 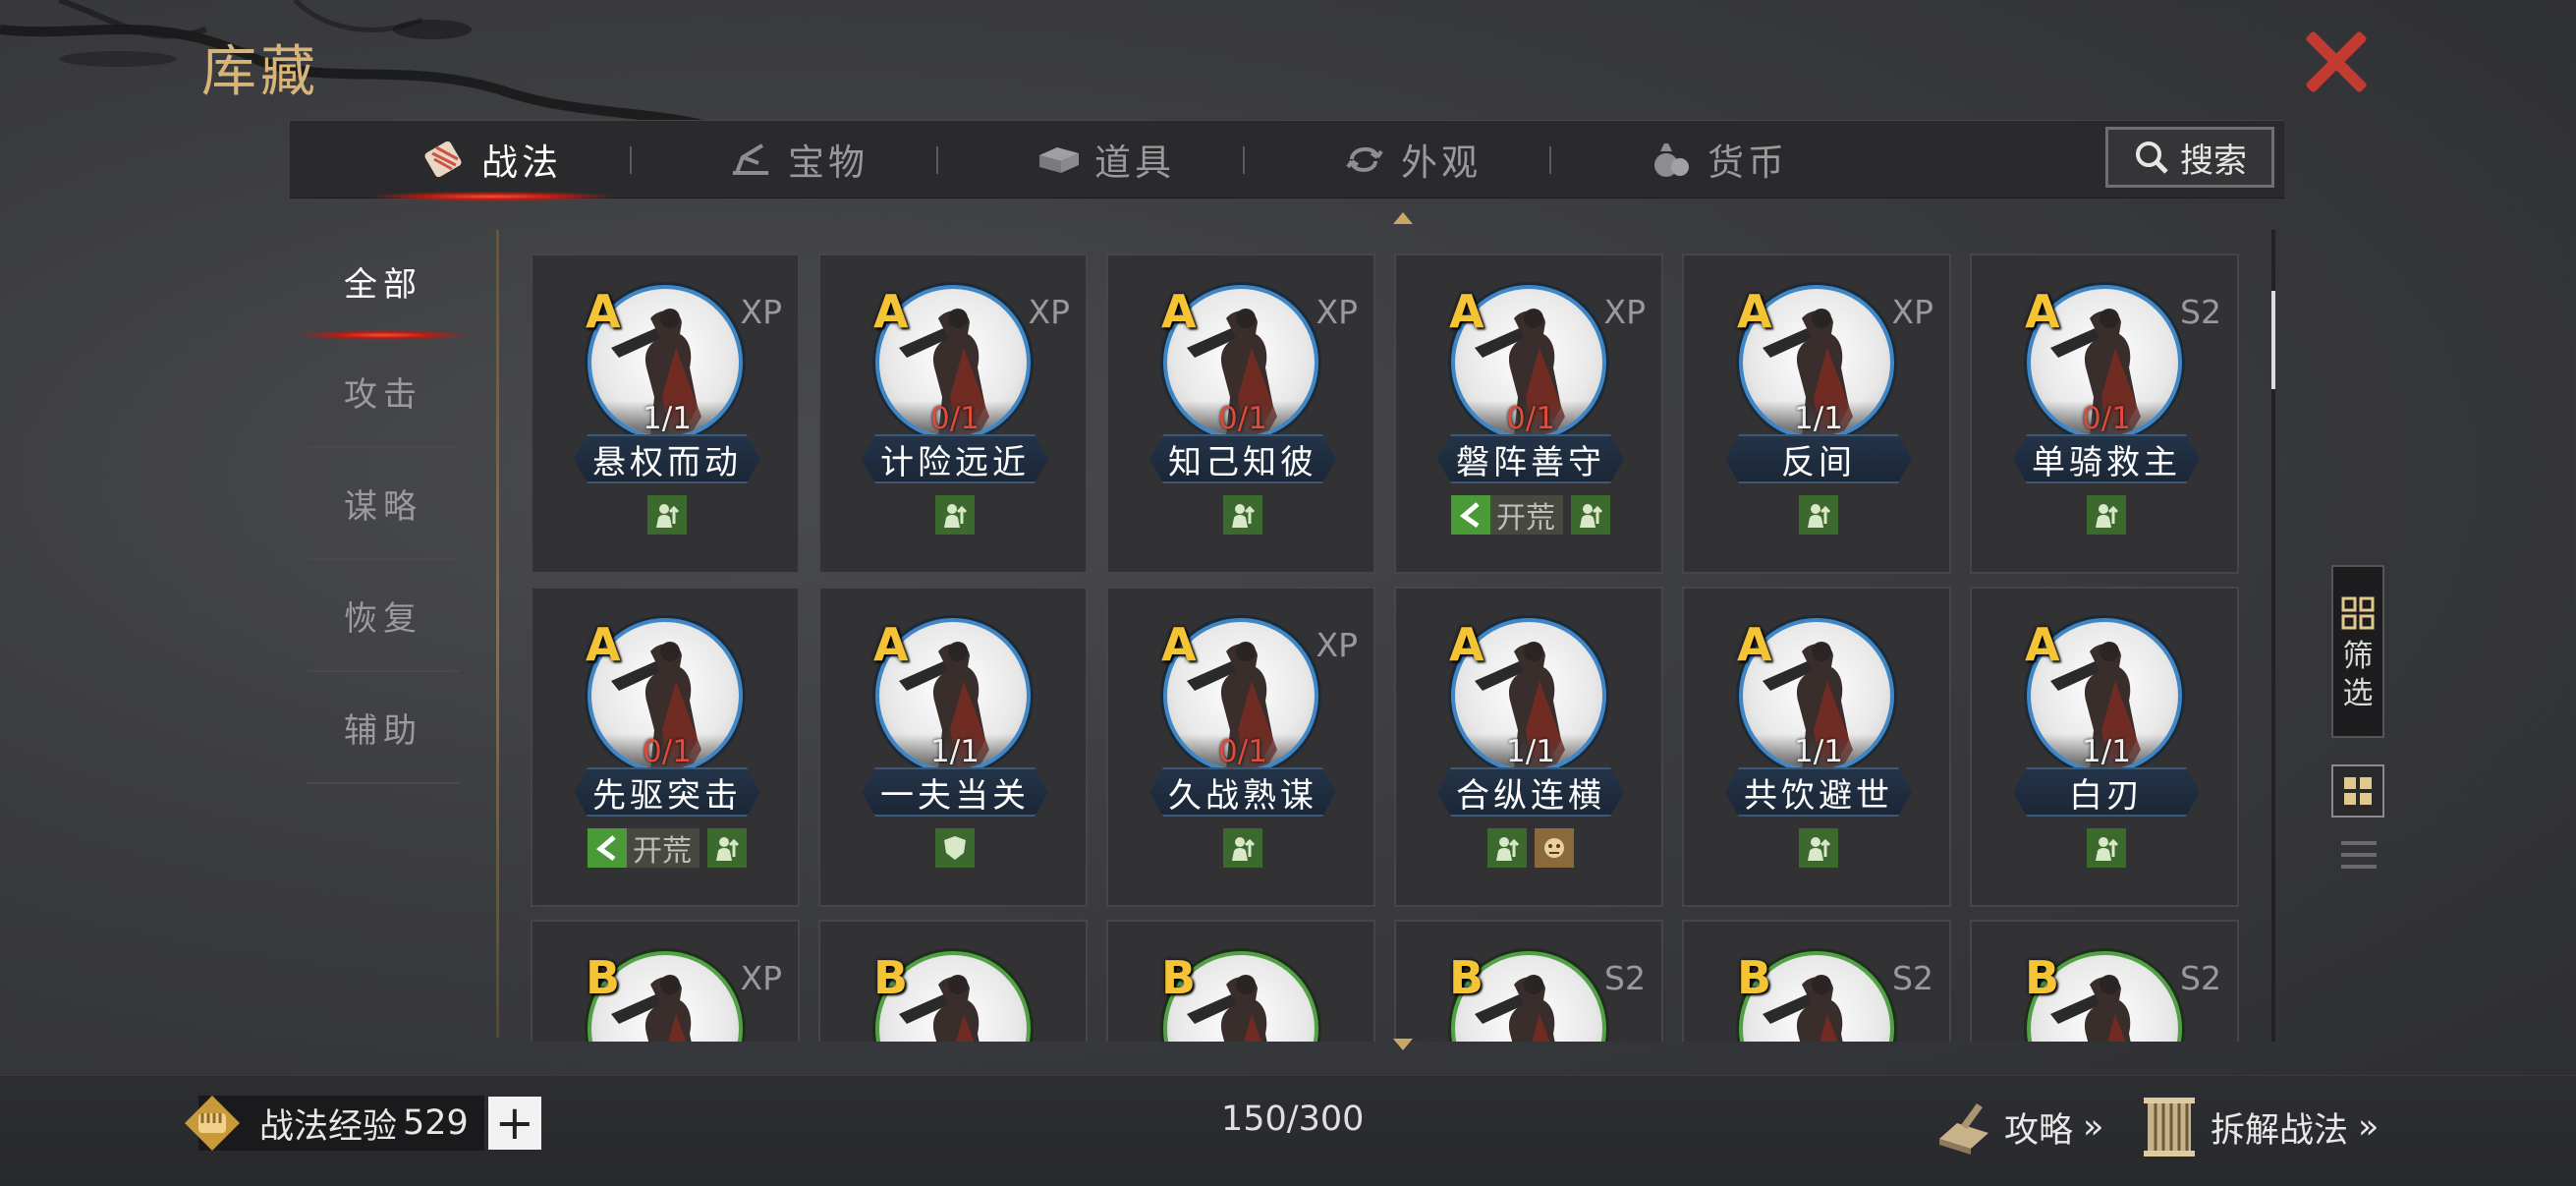 I want to click on tab-treasure: 宝物, so click(x=798, y=160).